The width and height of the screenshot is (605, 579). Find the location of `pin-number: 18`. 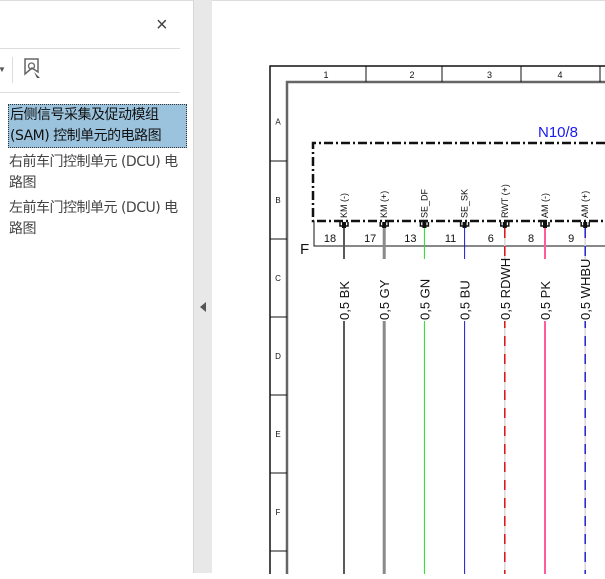

pin-number: 18 is located at coordinates (330, 239).